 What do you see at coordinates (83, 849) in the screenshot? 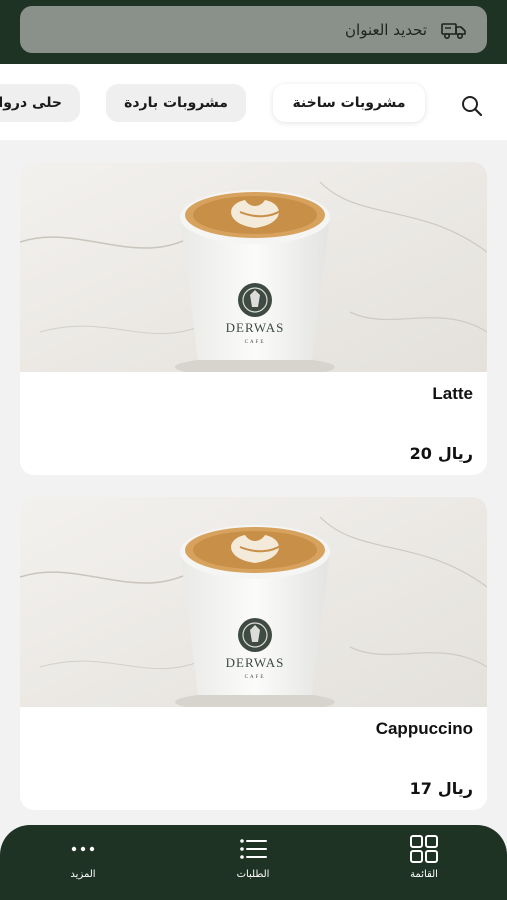
I see `more-dots-icon` at bounding box center [83, 849].